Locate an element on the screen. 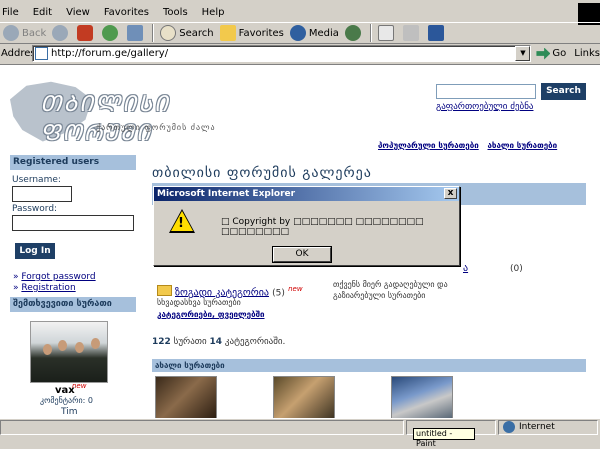  new-images-link: ახალი სურათები is located at coordinates (523, 145).